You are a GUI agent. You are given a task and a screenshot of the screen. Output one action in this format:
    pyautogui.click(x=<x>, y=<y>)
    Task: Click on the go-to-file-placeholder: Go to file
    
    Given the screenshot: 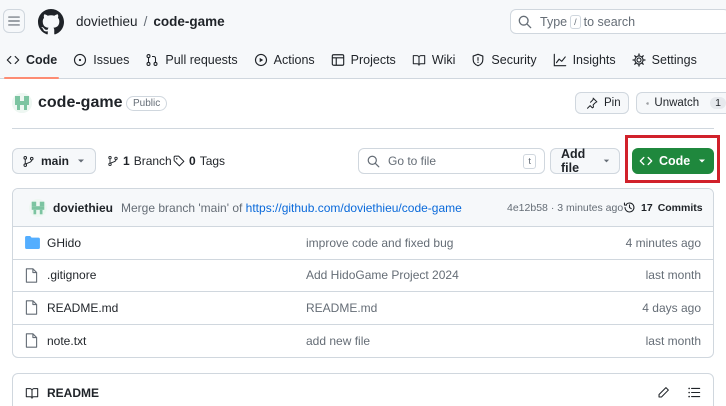 What is the action you would take?
    pyautogui.click(x=412, y=161)
    